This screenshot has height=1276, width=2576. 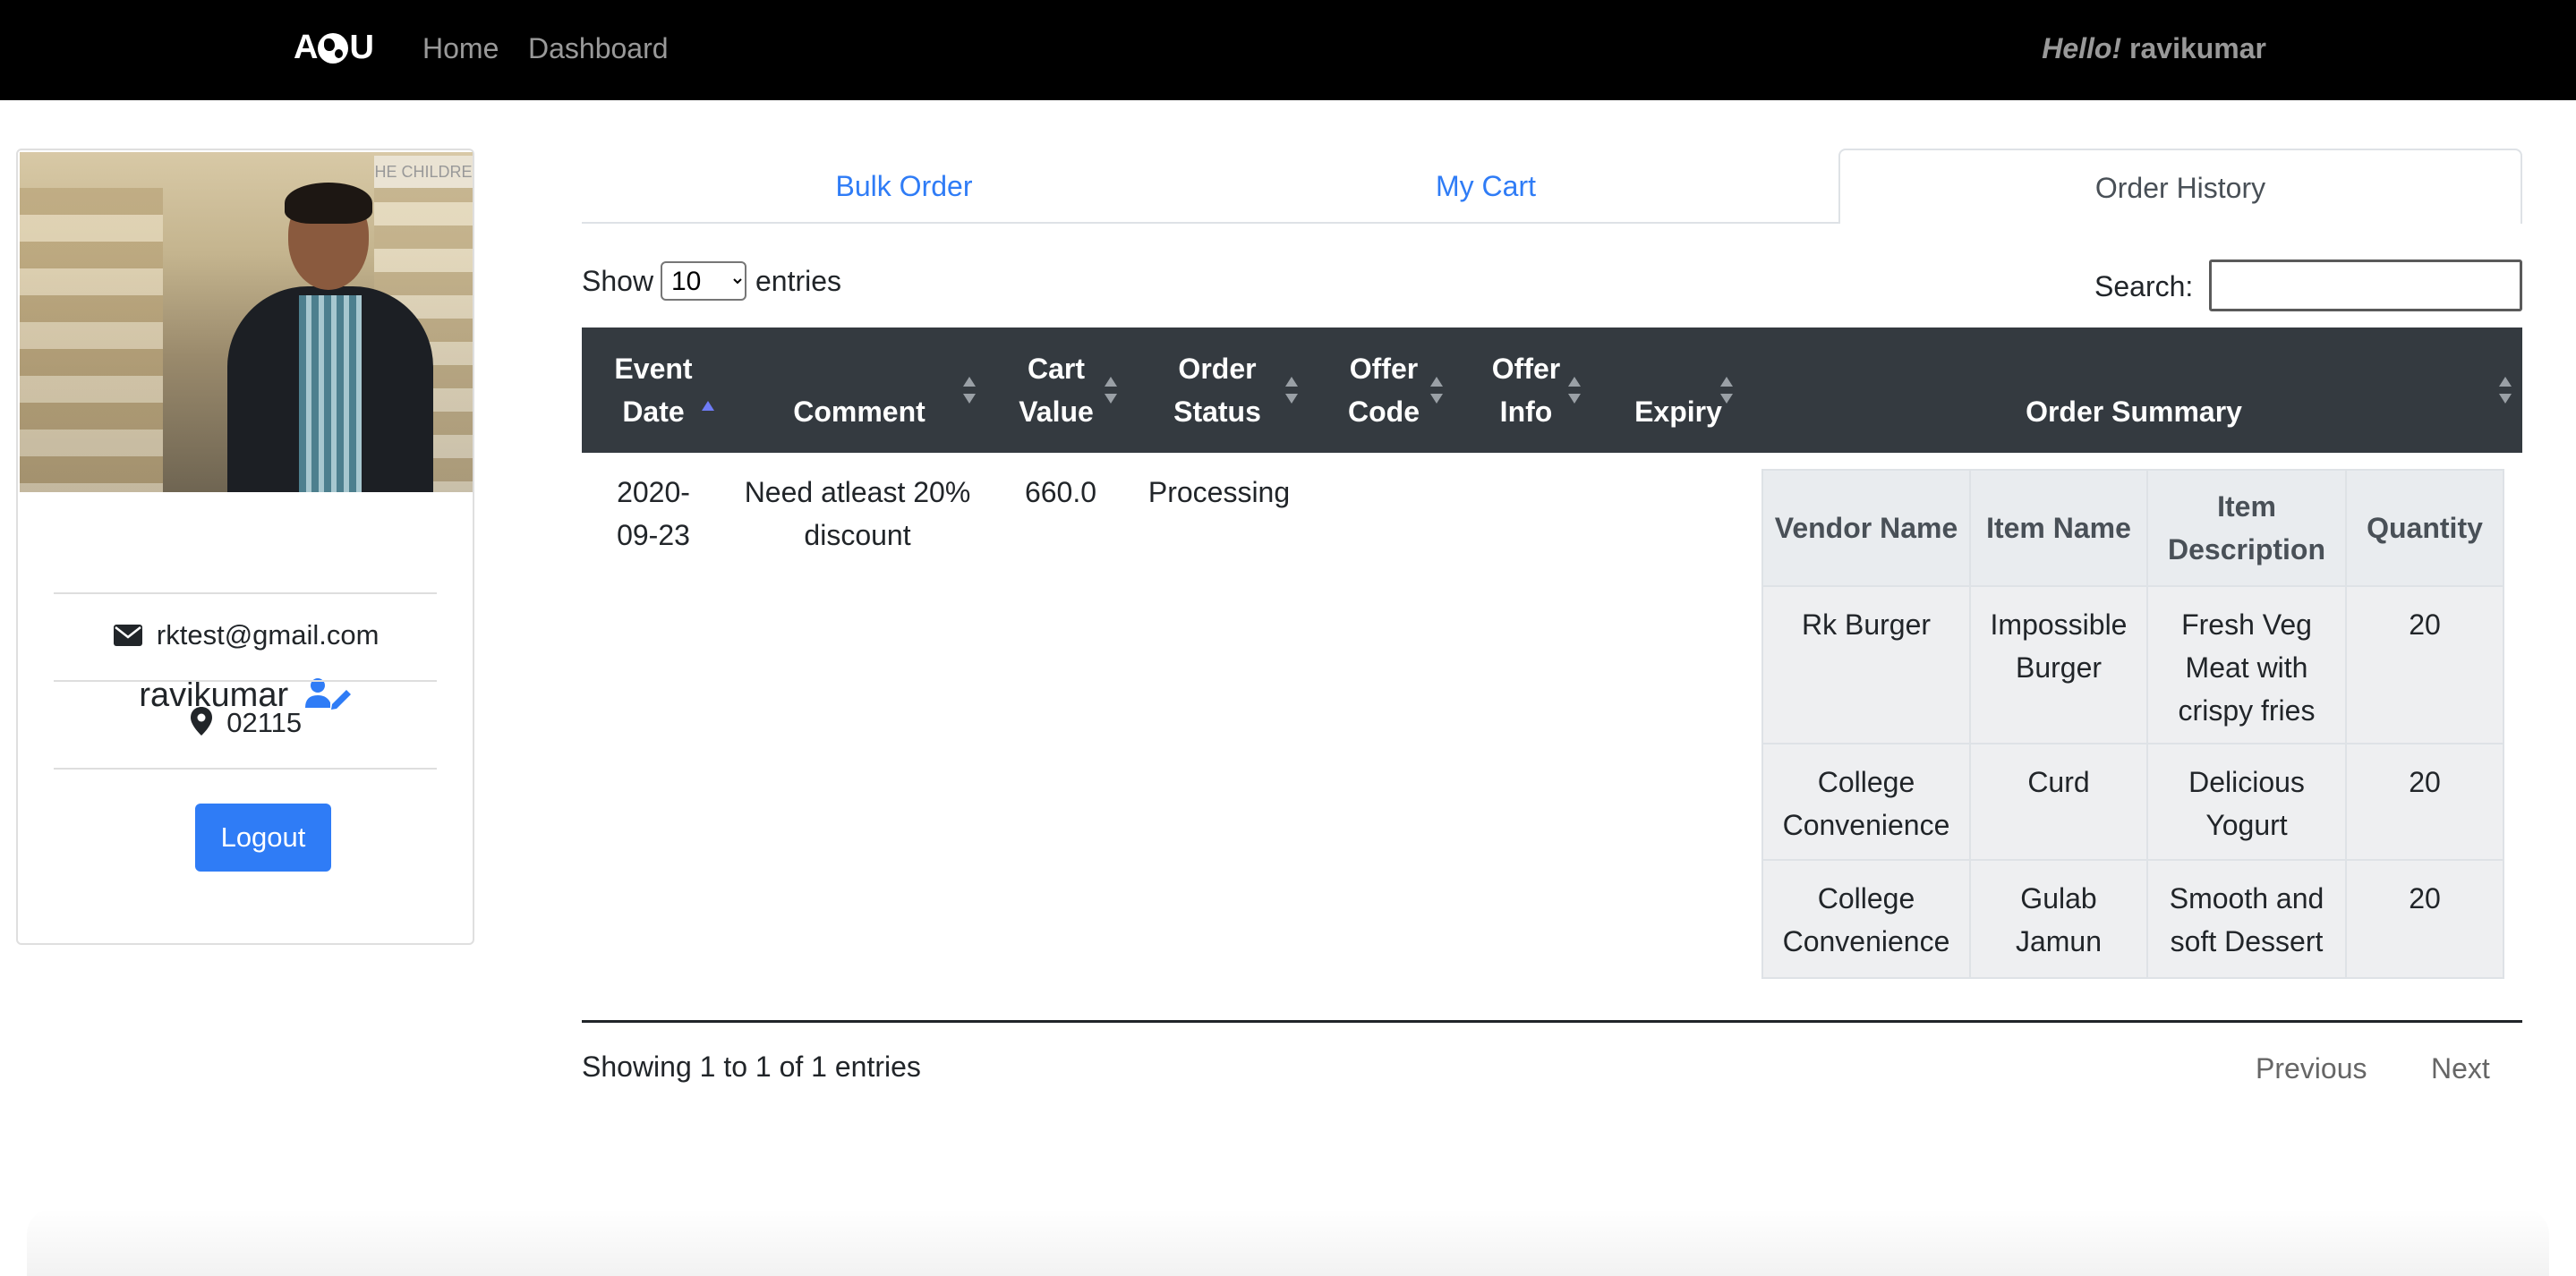 I want to click on globe-icon, so click(x=333, y=48).